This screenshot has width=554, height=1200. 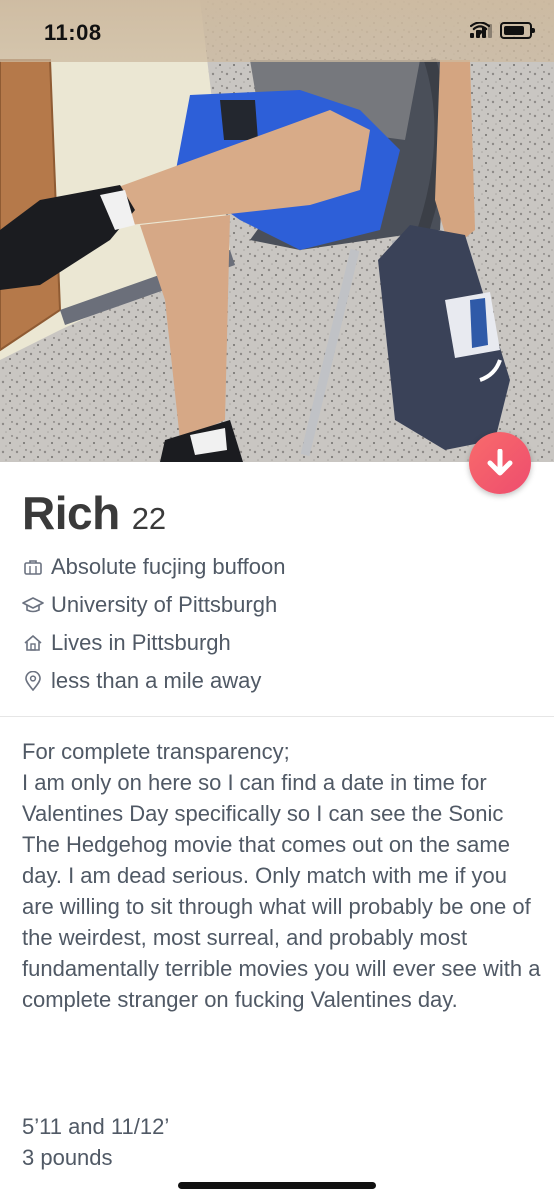 I want to click on graduation-cap-icon, so click(x=33, y=605).